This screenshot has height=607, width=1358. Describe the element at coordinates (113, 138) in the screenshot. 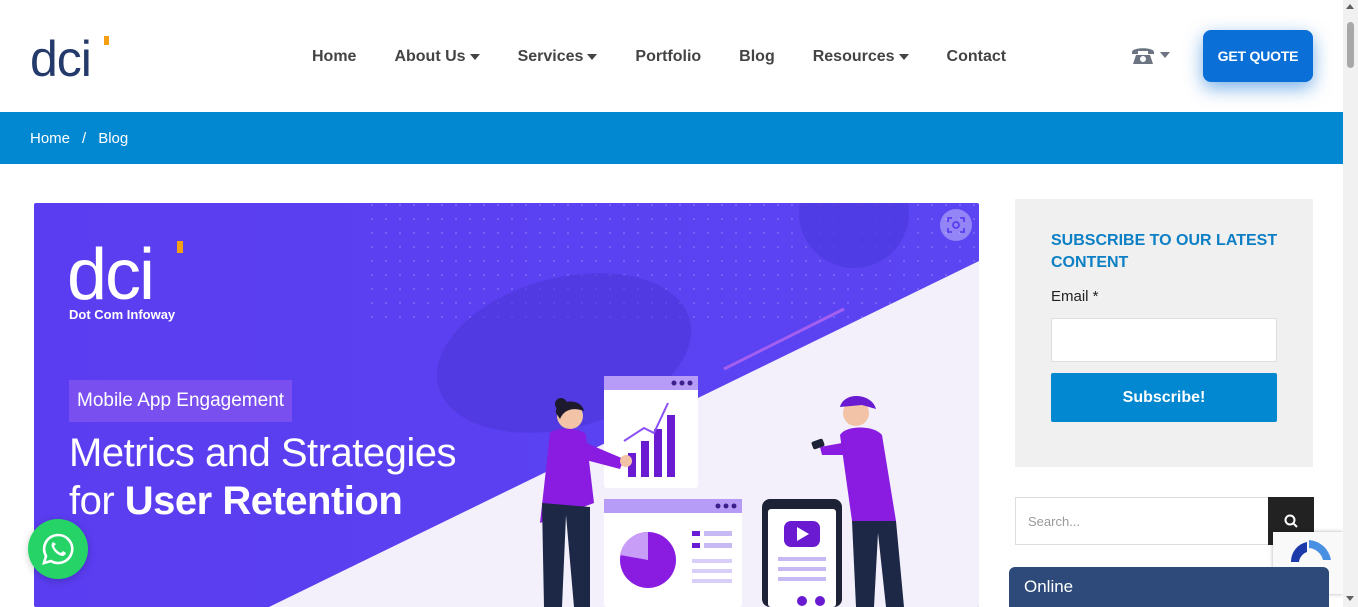

I see `breadcrumb-current: Blog` at that location.